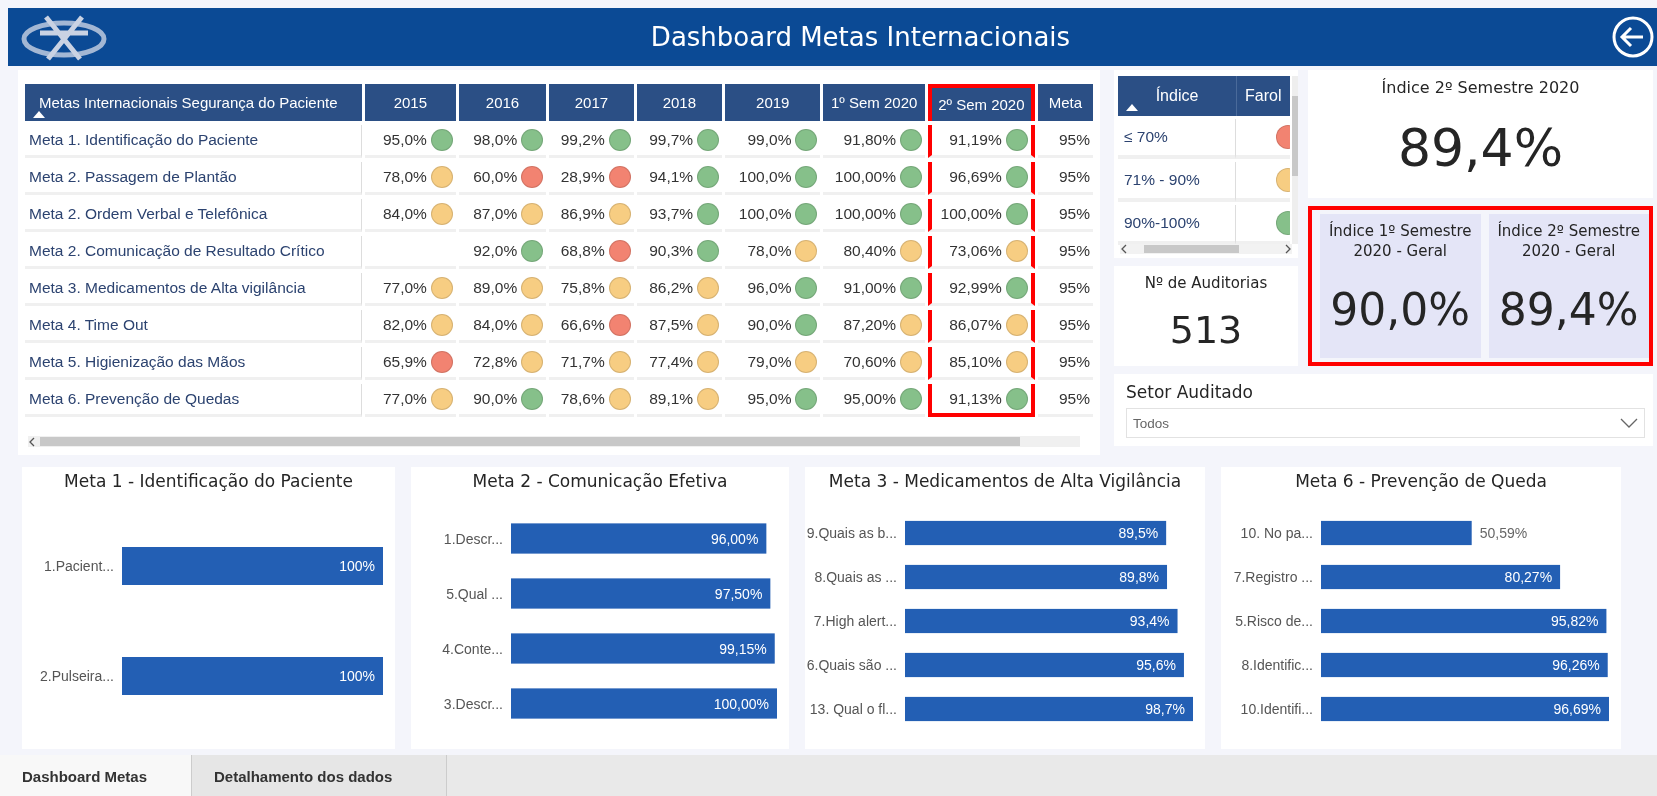 This screenshot has height=796, width=1657. What do you see at coordinates (1149, 621) in the screenshot?
I see `value-label: 93,4%` at bounding box center [1149, 621].